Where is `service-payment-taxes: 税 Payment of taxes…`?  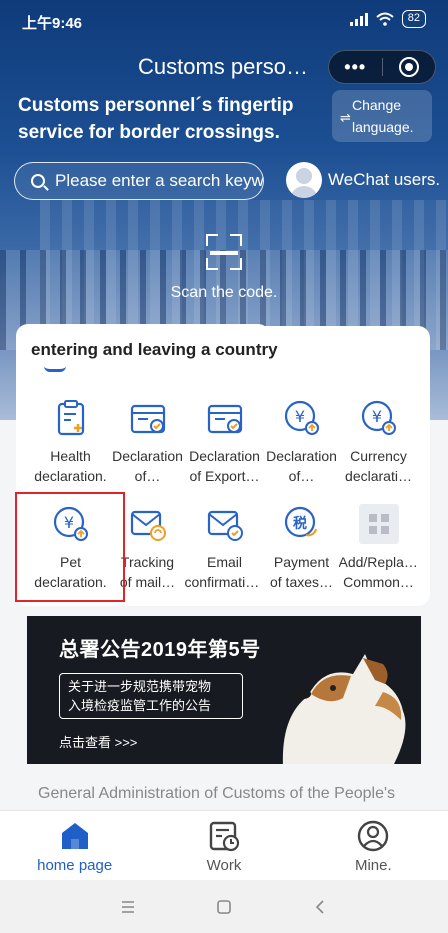 service-payment-taxes: 税 Payment of taxes… is located at coordinates (301, 548).